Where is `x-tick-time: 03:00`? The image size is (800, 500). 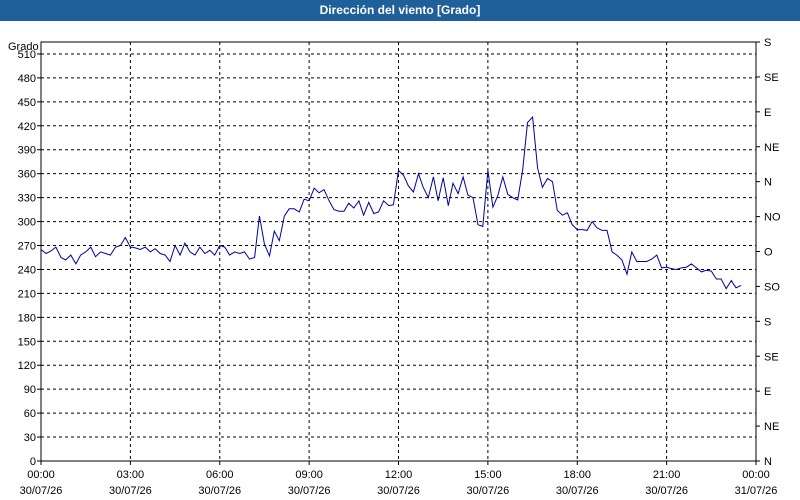
x-tick-time: 03:00 is located at coordinates (131, 475).